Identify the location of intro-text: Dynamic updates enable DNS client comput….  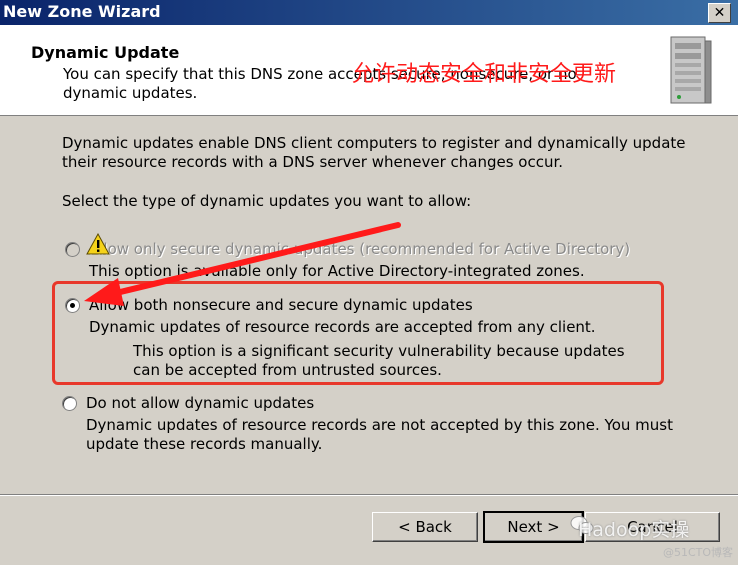
(374, 152).